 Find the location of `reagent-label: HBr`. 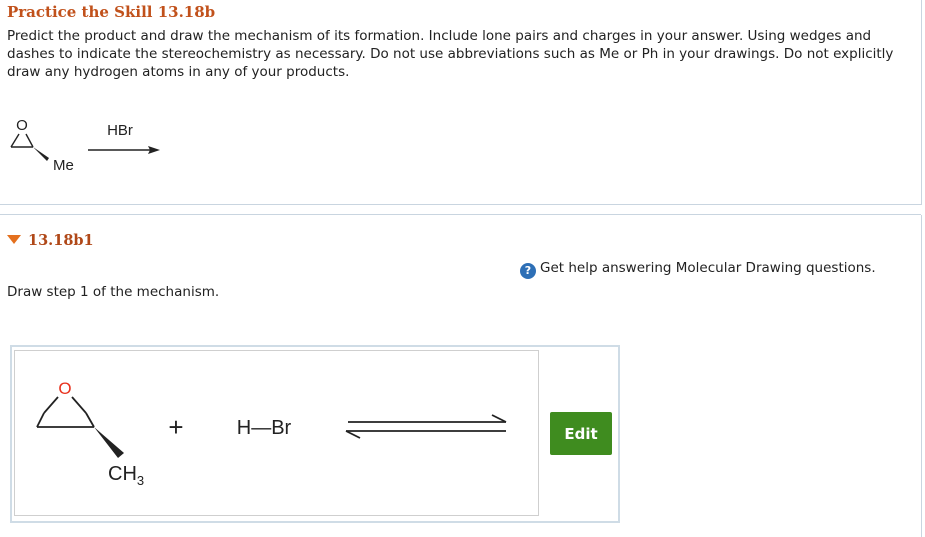

reagent-label: HBr is located at coordinates (120, 130).